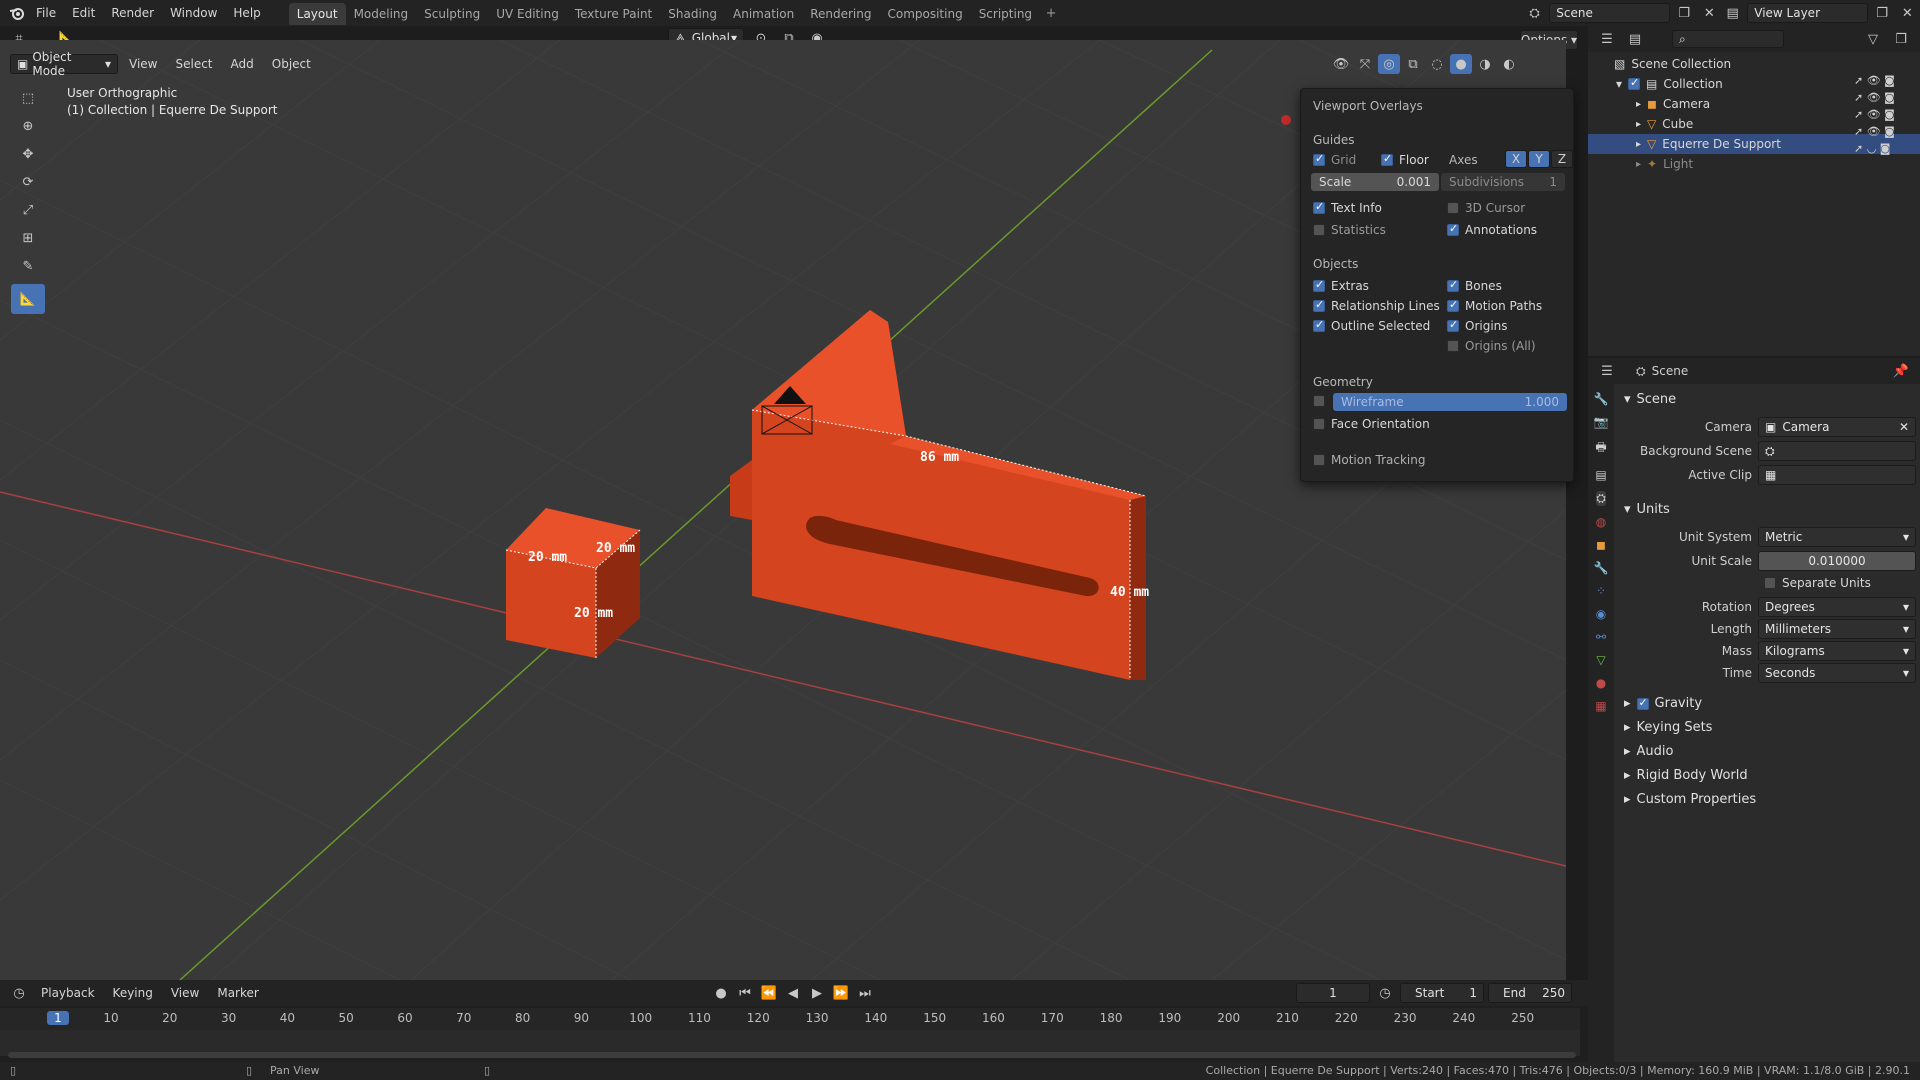 This screenshot has height=1080, width=1920. Describe the element at coordinates (1635, 39) in the screenshot. I see `display-mode-icon: ▤` at that location.